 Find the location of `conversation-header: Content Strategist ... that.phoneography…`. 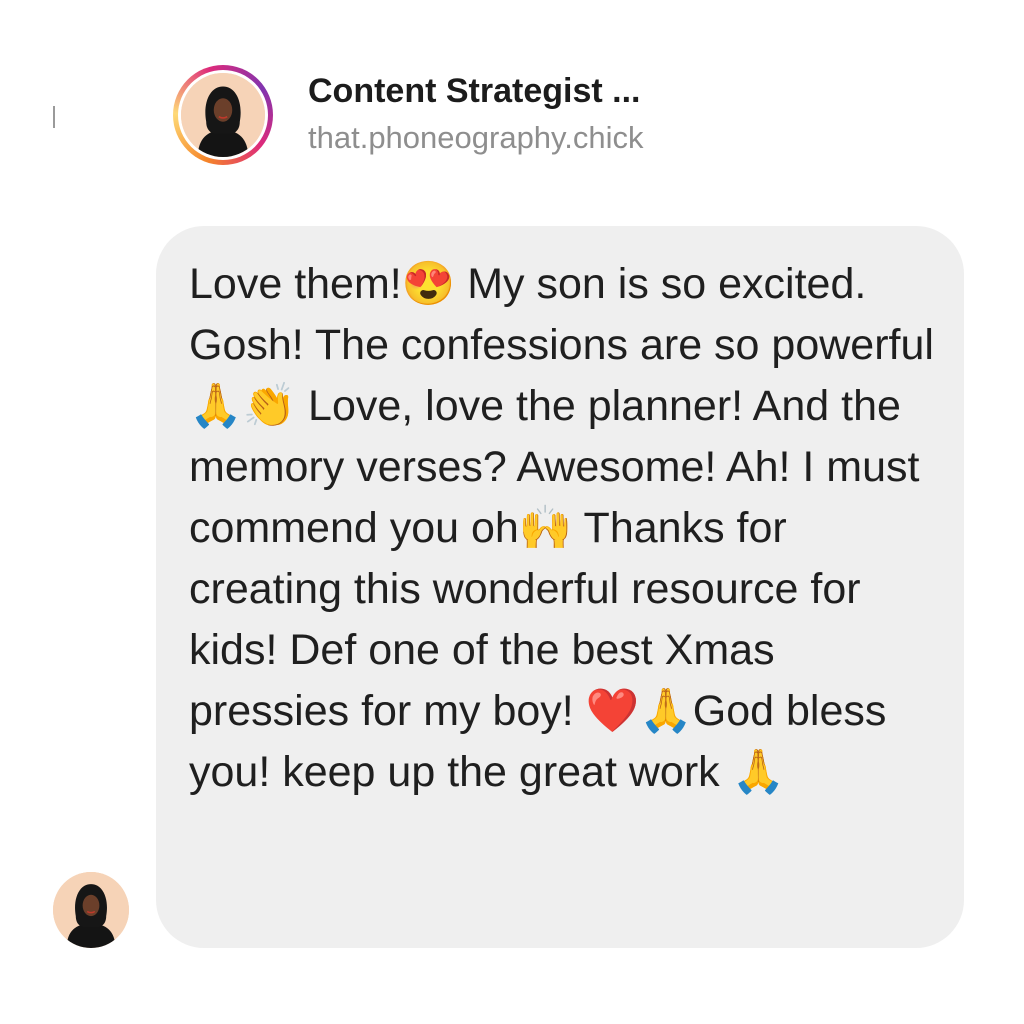

conversation-header: Content Strategist ... that.phoneography… is located at coordinates (476, 114).